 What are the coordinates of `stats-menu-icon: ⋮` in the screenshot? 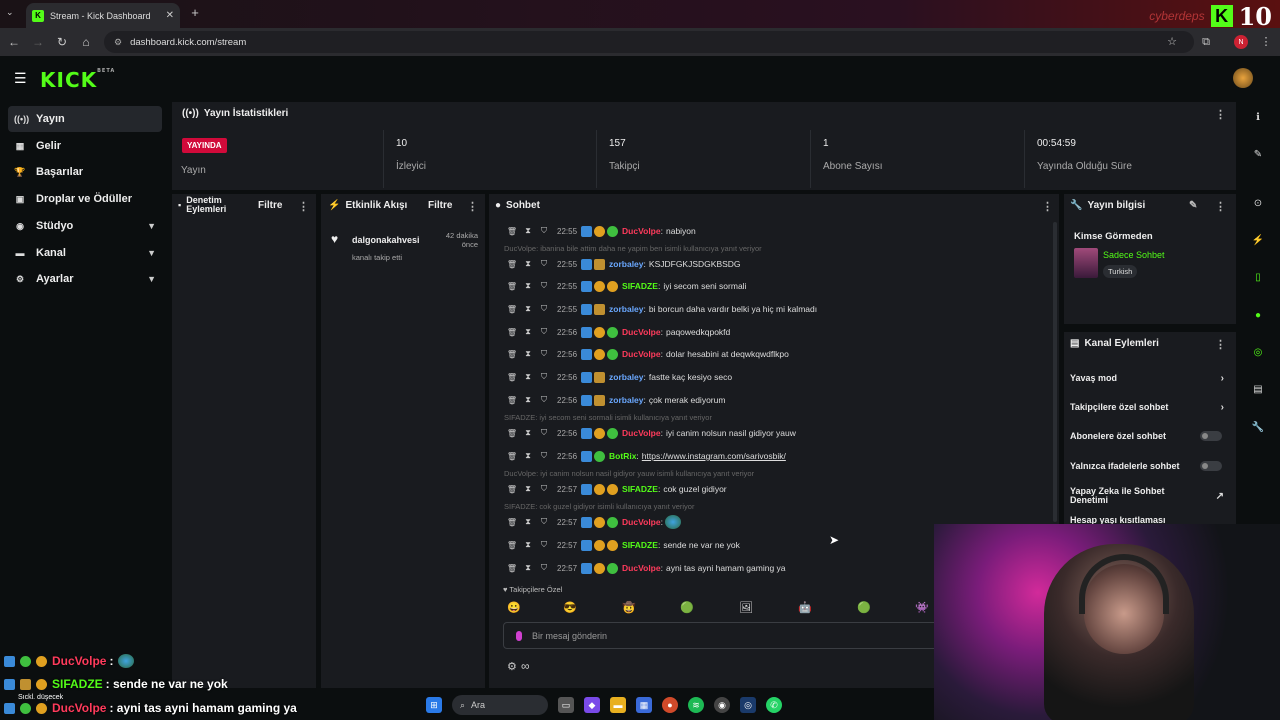 It's located at (1220, 114).